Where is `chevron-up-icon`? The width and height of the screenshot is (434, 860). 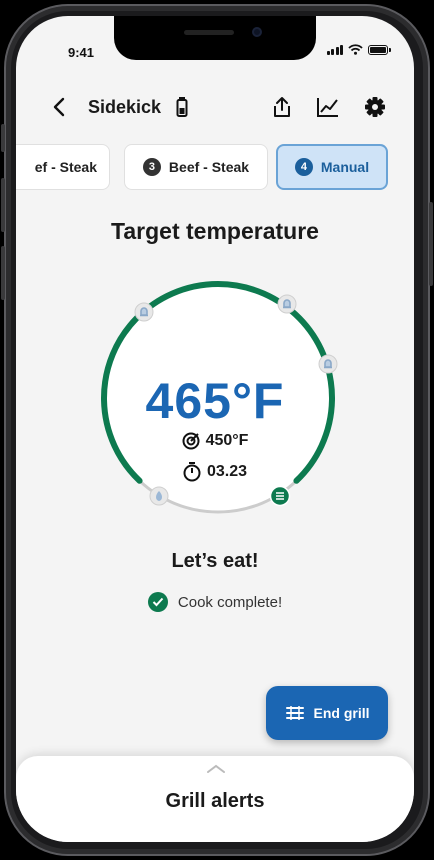
chevron-up-icon is located at coordinates (216, 769).